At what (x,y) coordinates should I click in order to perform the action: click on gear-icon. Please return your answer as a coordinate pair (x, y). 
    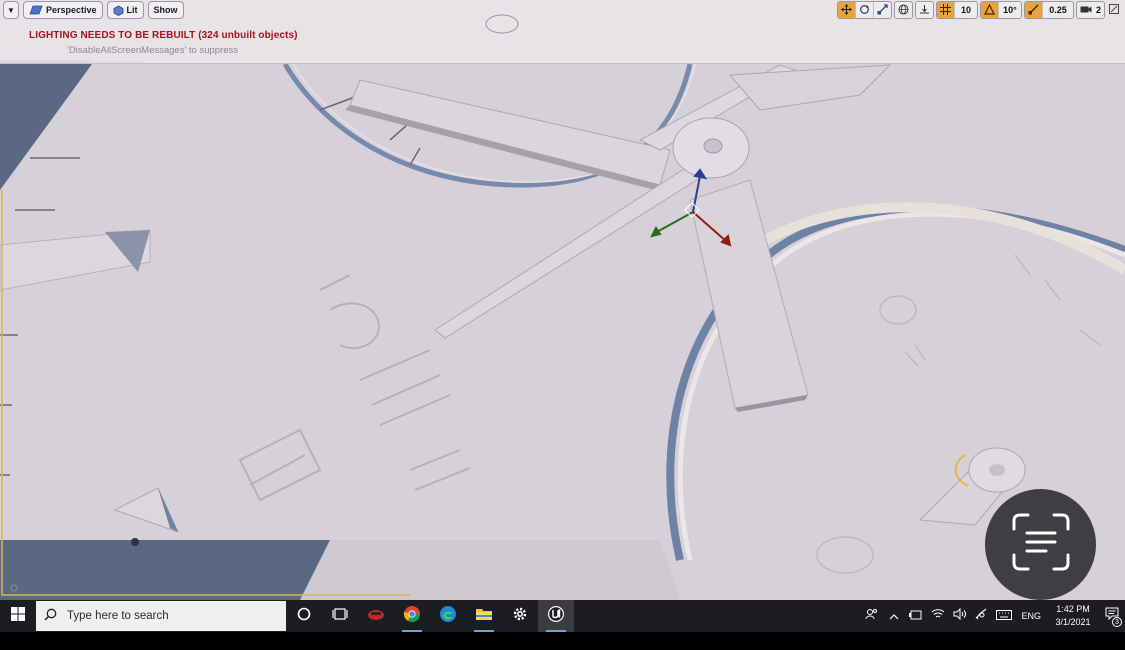
    Looking at the image, I should click on (520, 616).